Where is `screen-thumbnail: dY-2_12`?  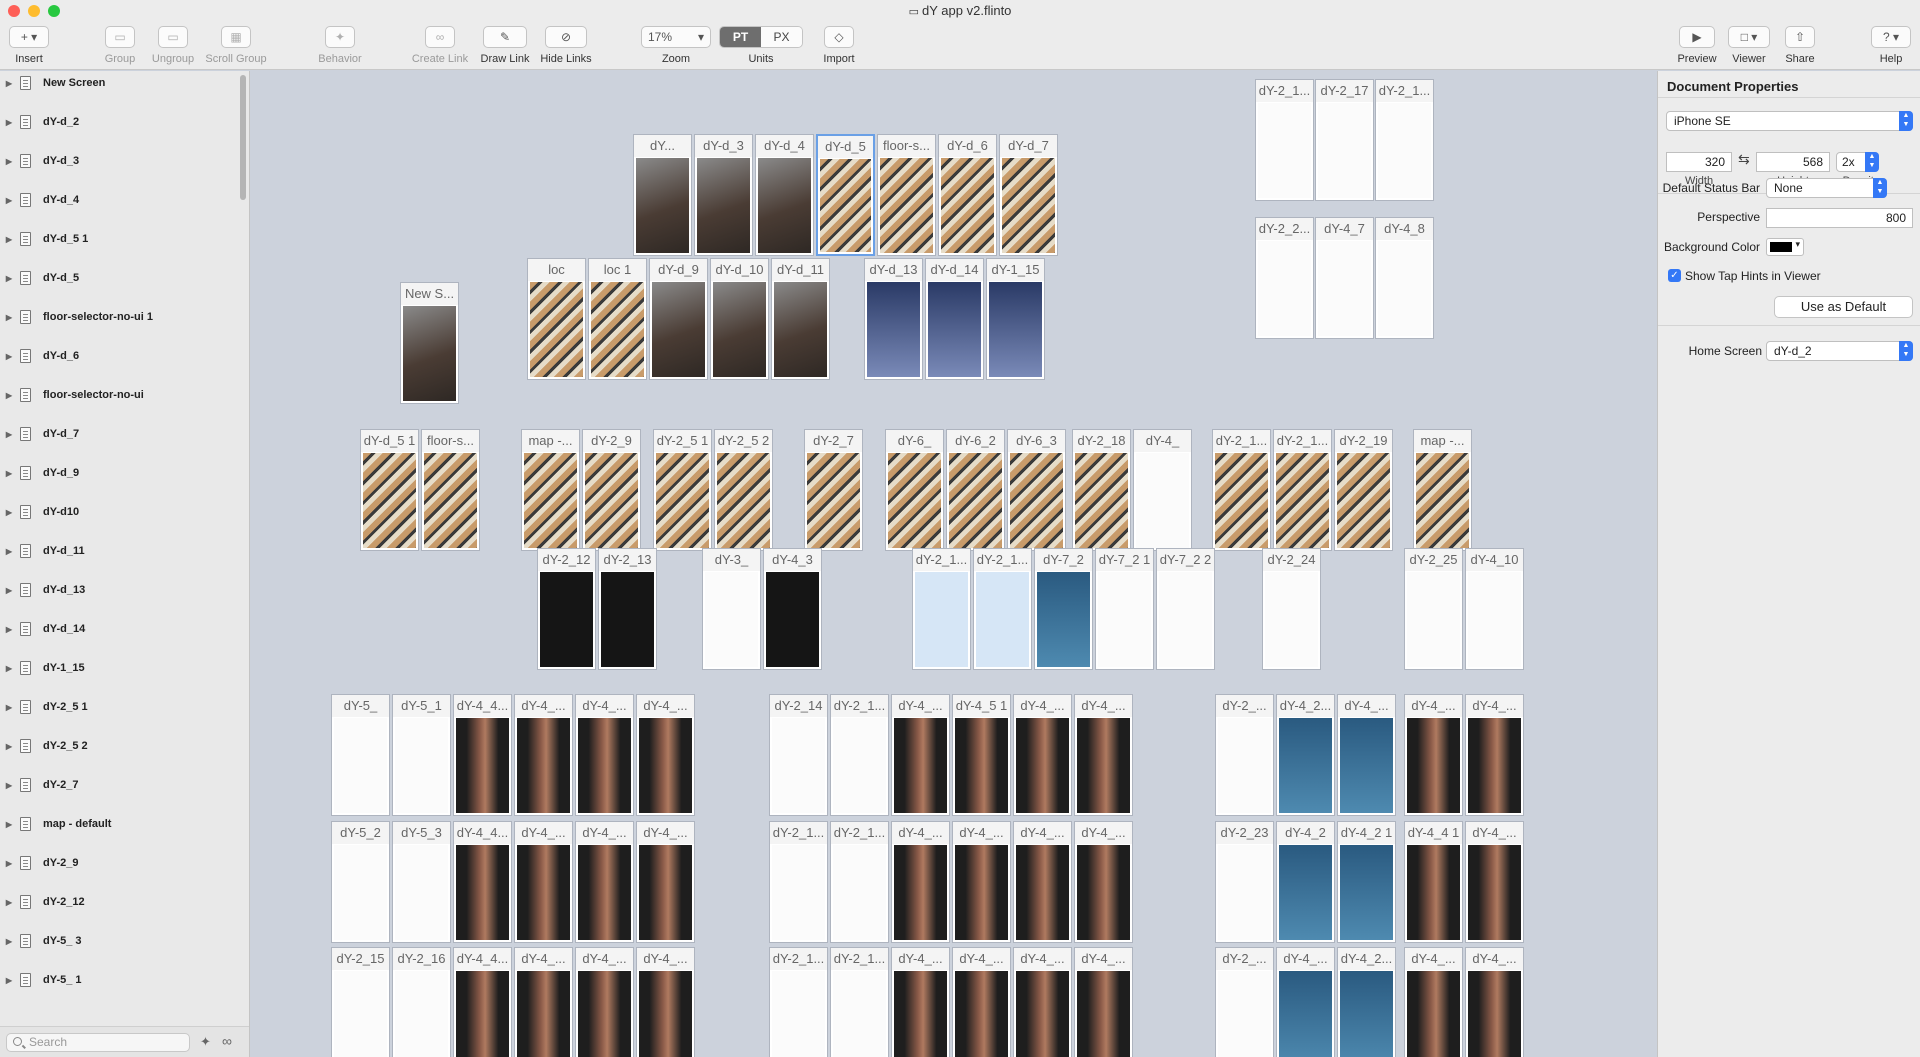 screen-thumbnail: dY-2_12 is located at coordinates (566, 609).